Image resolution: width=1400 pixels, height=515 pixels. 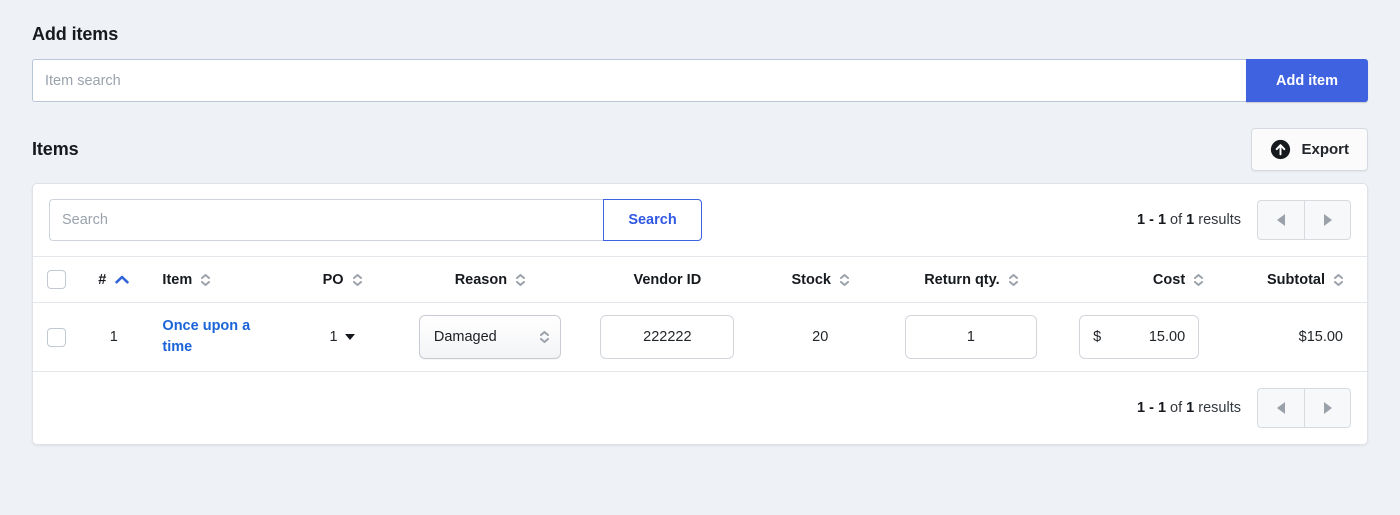 I want to click on table-search-group: Search, so click(x=375, y=220).